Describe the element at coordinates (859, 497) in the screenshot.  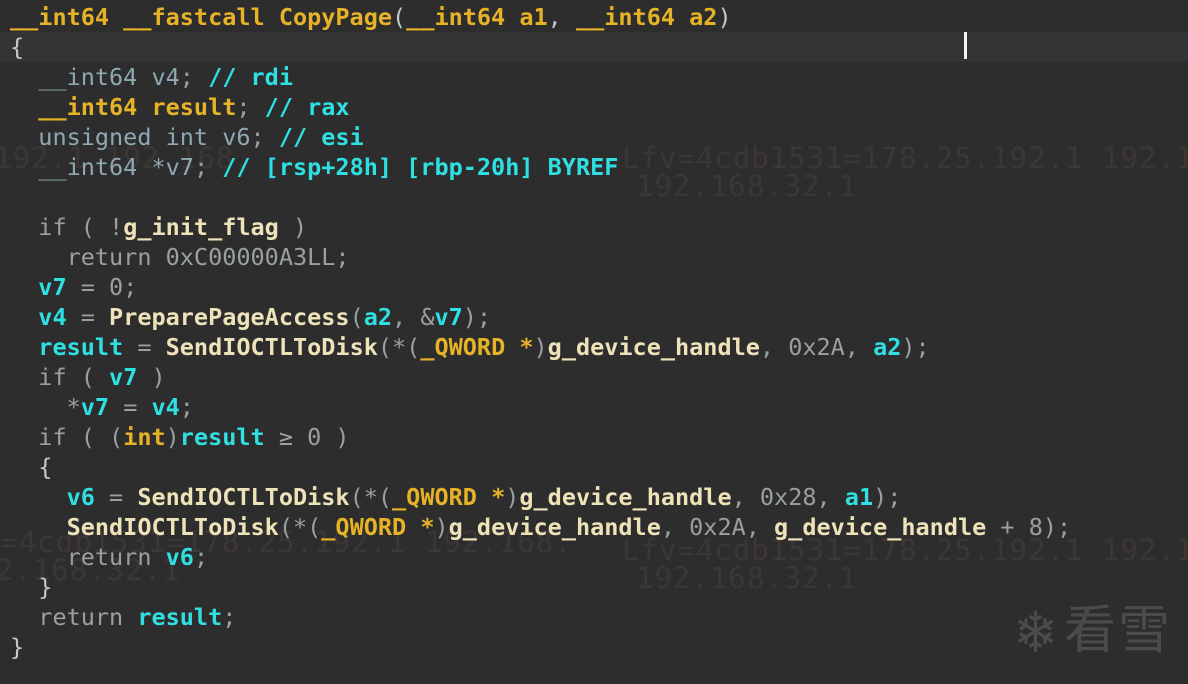
I see `variable-token: a1` at that location.